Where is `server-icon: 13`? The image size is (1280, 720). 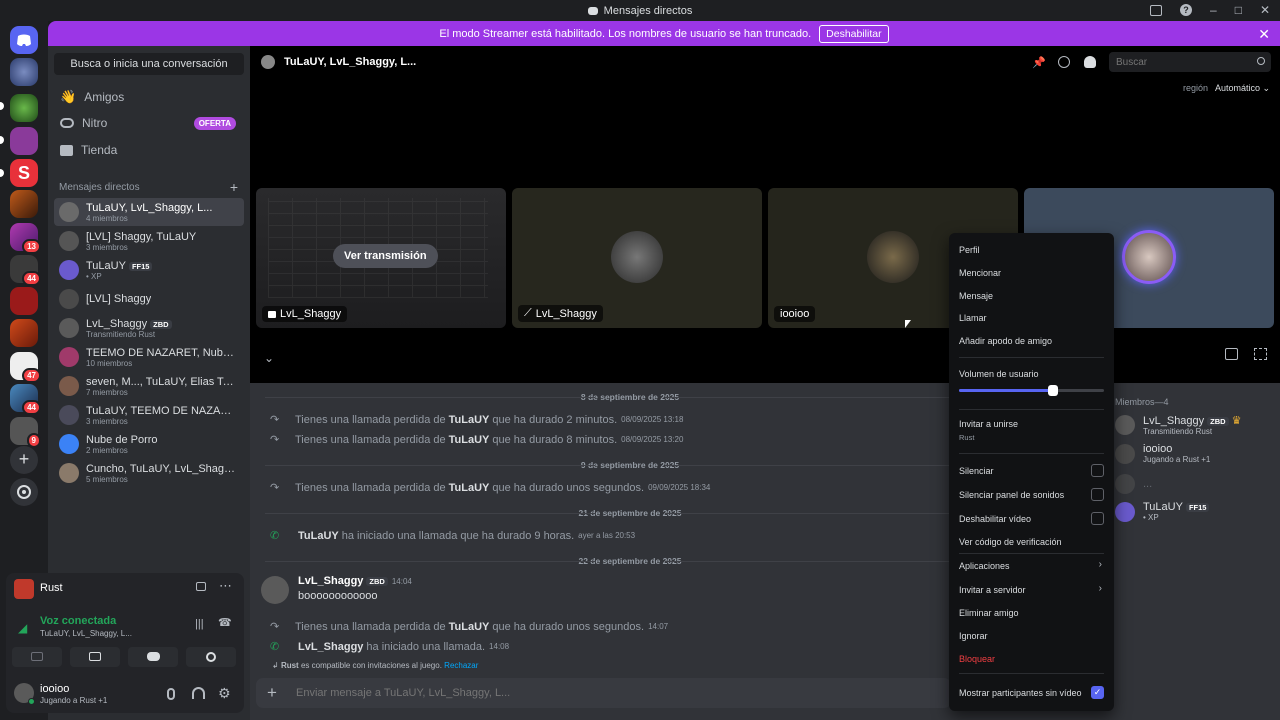
server-icon: 13 is located at coordinates (25, 238).